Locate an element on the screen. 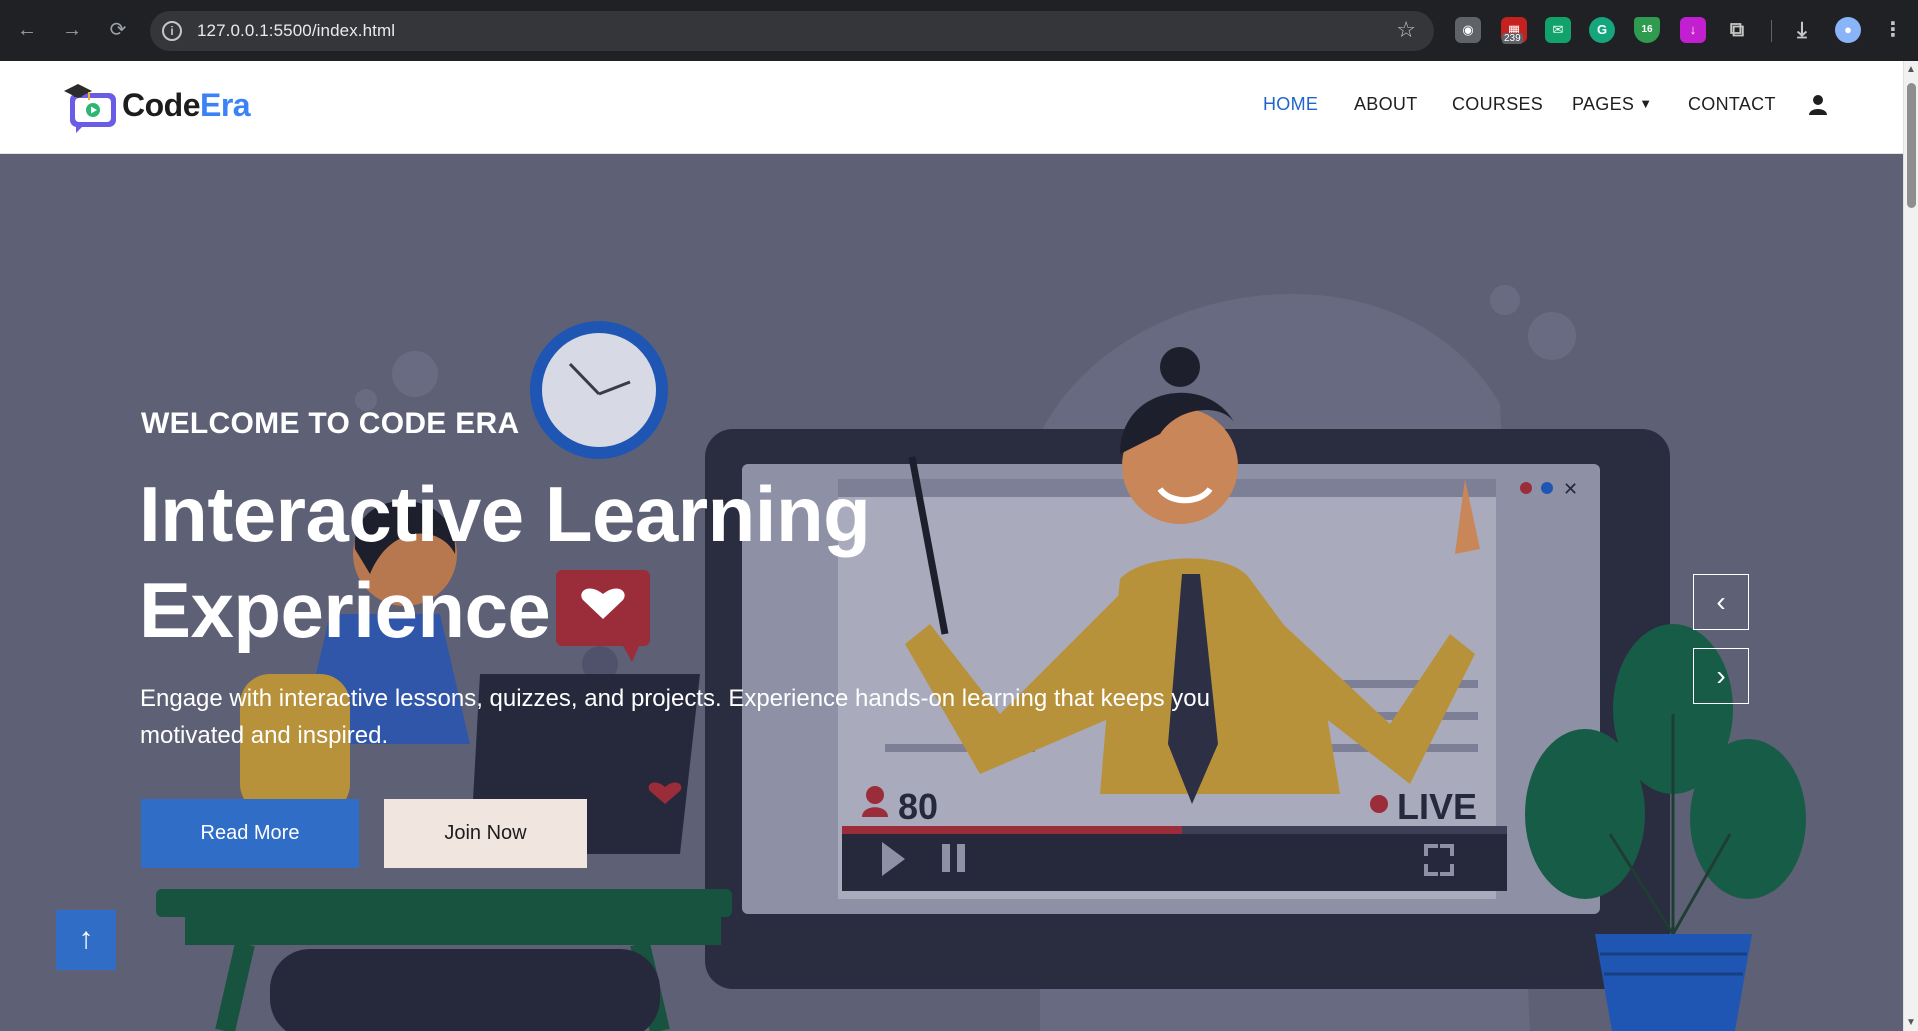 The height and width of the screenshot is (1031, 1918). nav-courses: COURSES is located at coordinates (1497, 104).